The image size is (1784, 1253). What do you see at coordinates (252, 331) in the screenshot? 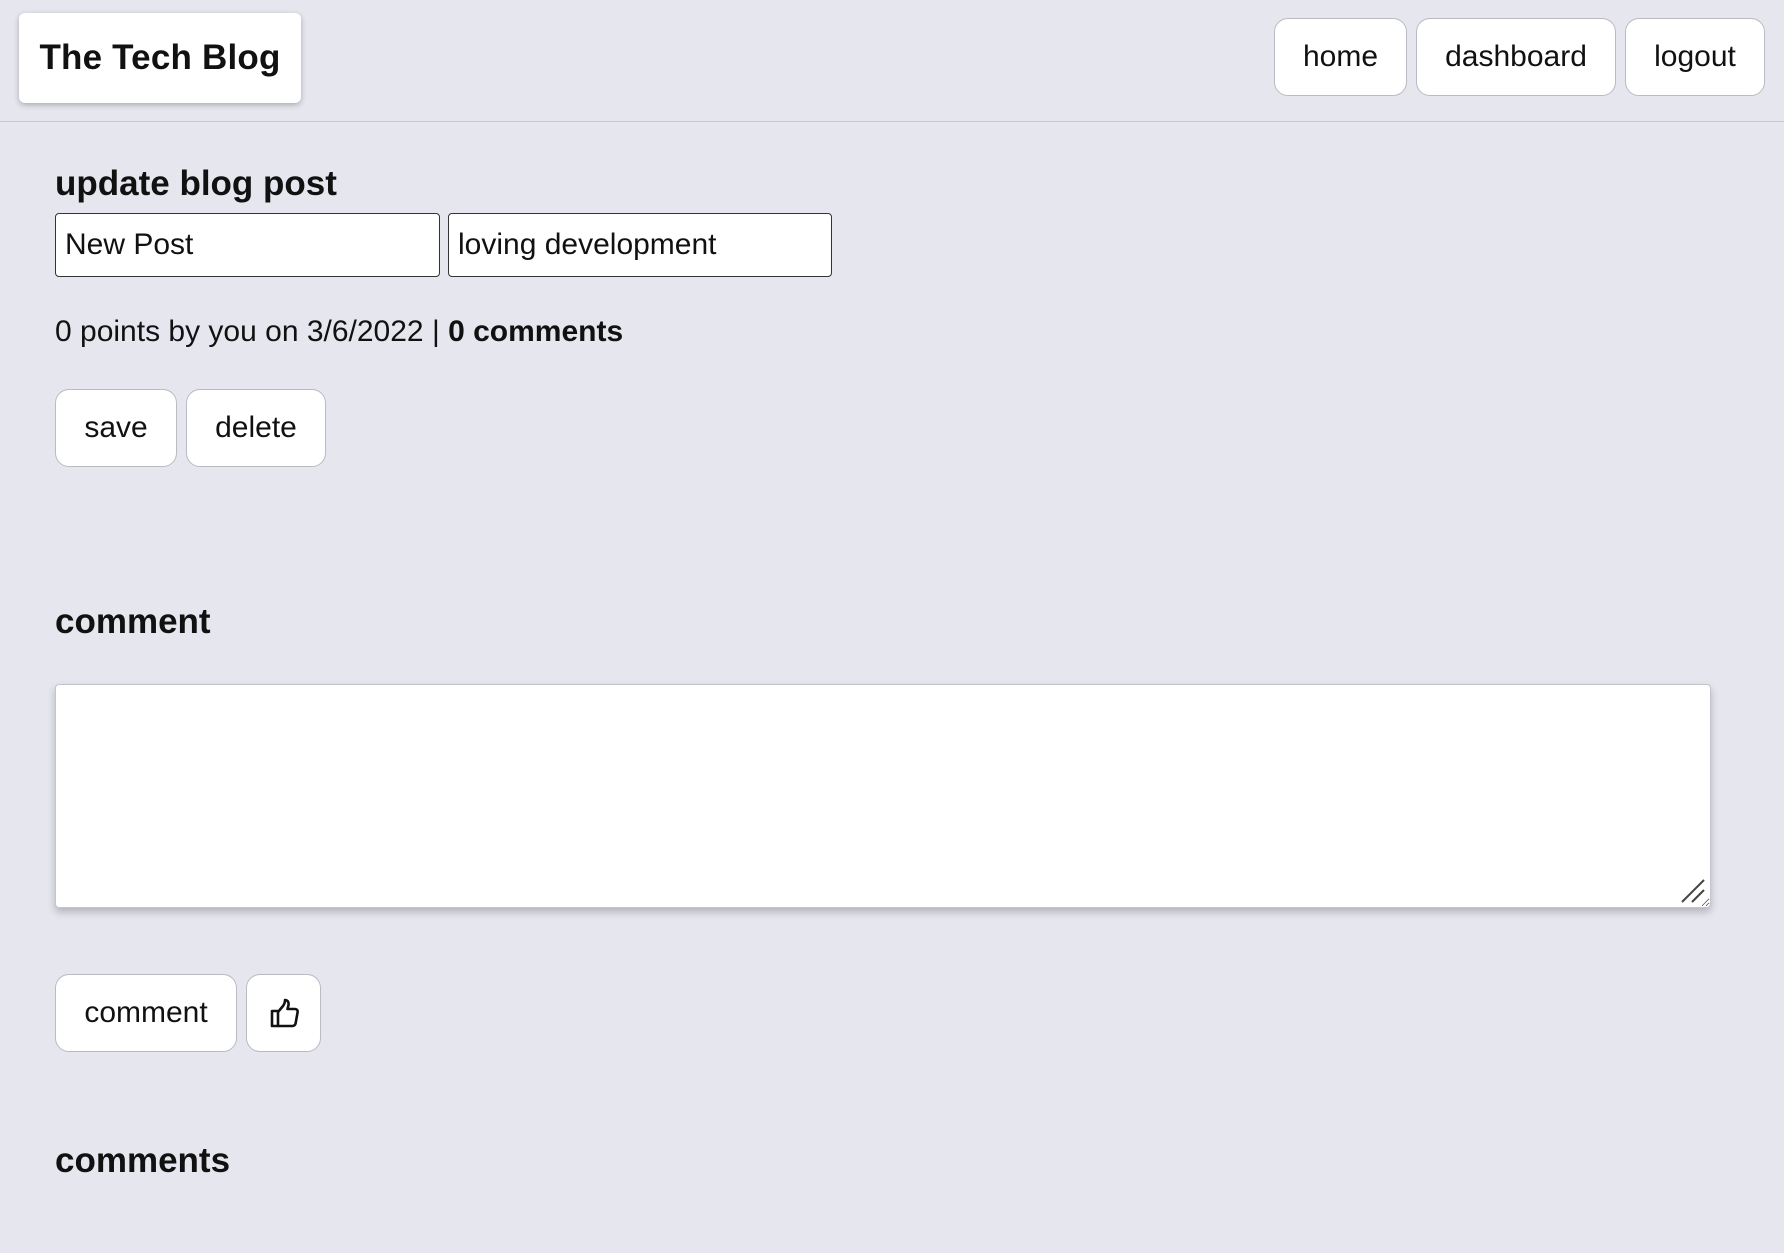
I see `post-points-author-date: 0 points by you on 3/6/2022 |` at bounding box center [252, 331].